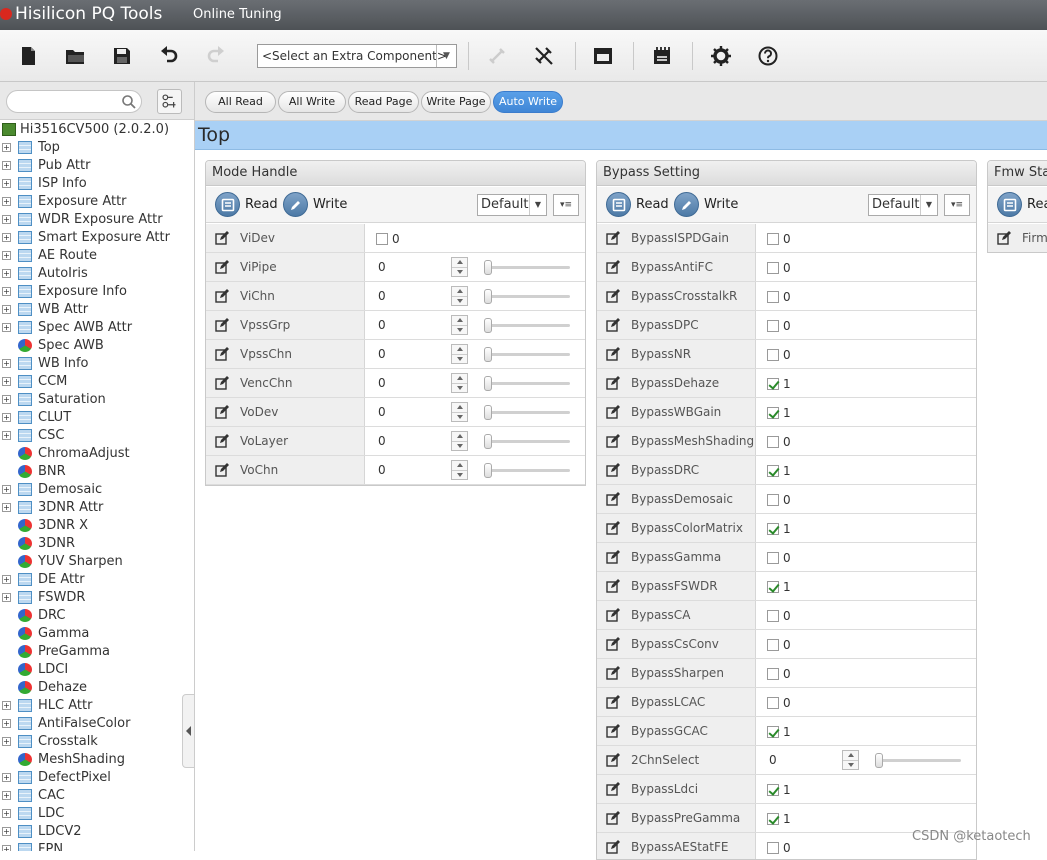 The image size is (1047, 860). I want to click on help-icon, so click(768, 56).